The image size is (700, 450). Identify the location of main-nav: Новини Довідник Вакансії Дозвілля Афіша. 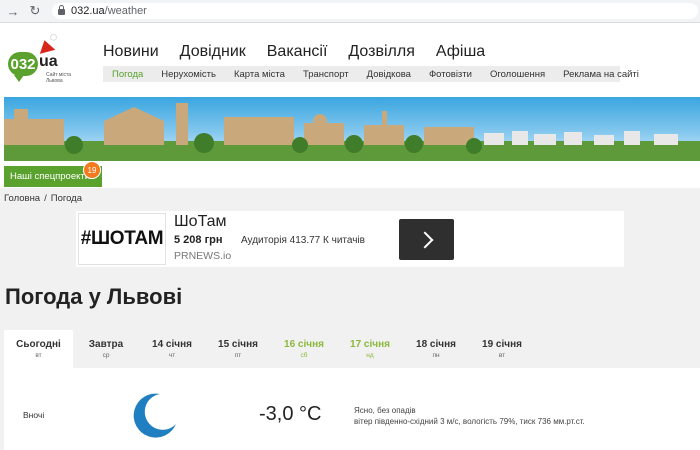
(294, 52).